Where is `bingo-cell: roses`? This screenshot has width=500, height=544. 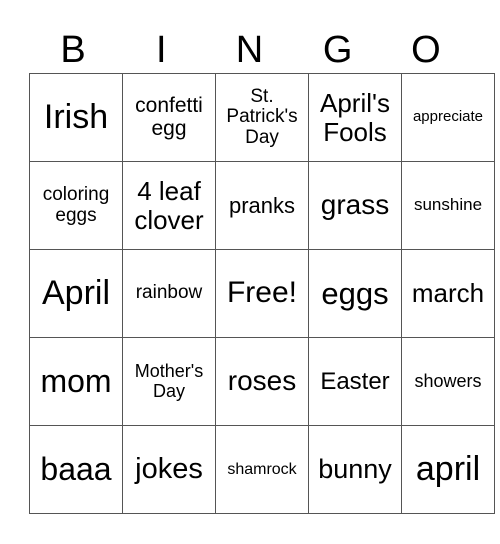 bingo-cell: roses is located at coordinates (262, 381).